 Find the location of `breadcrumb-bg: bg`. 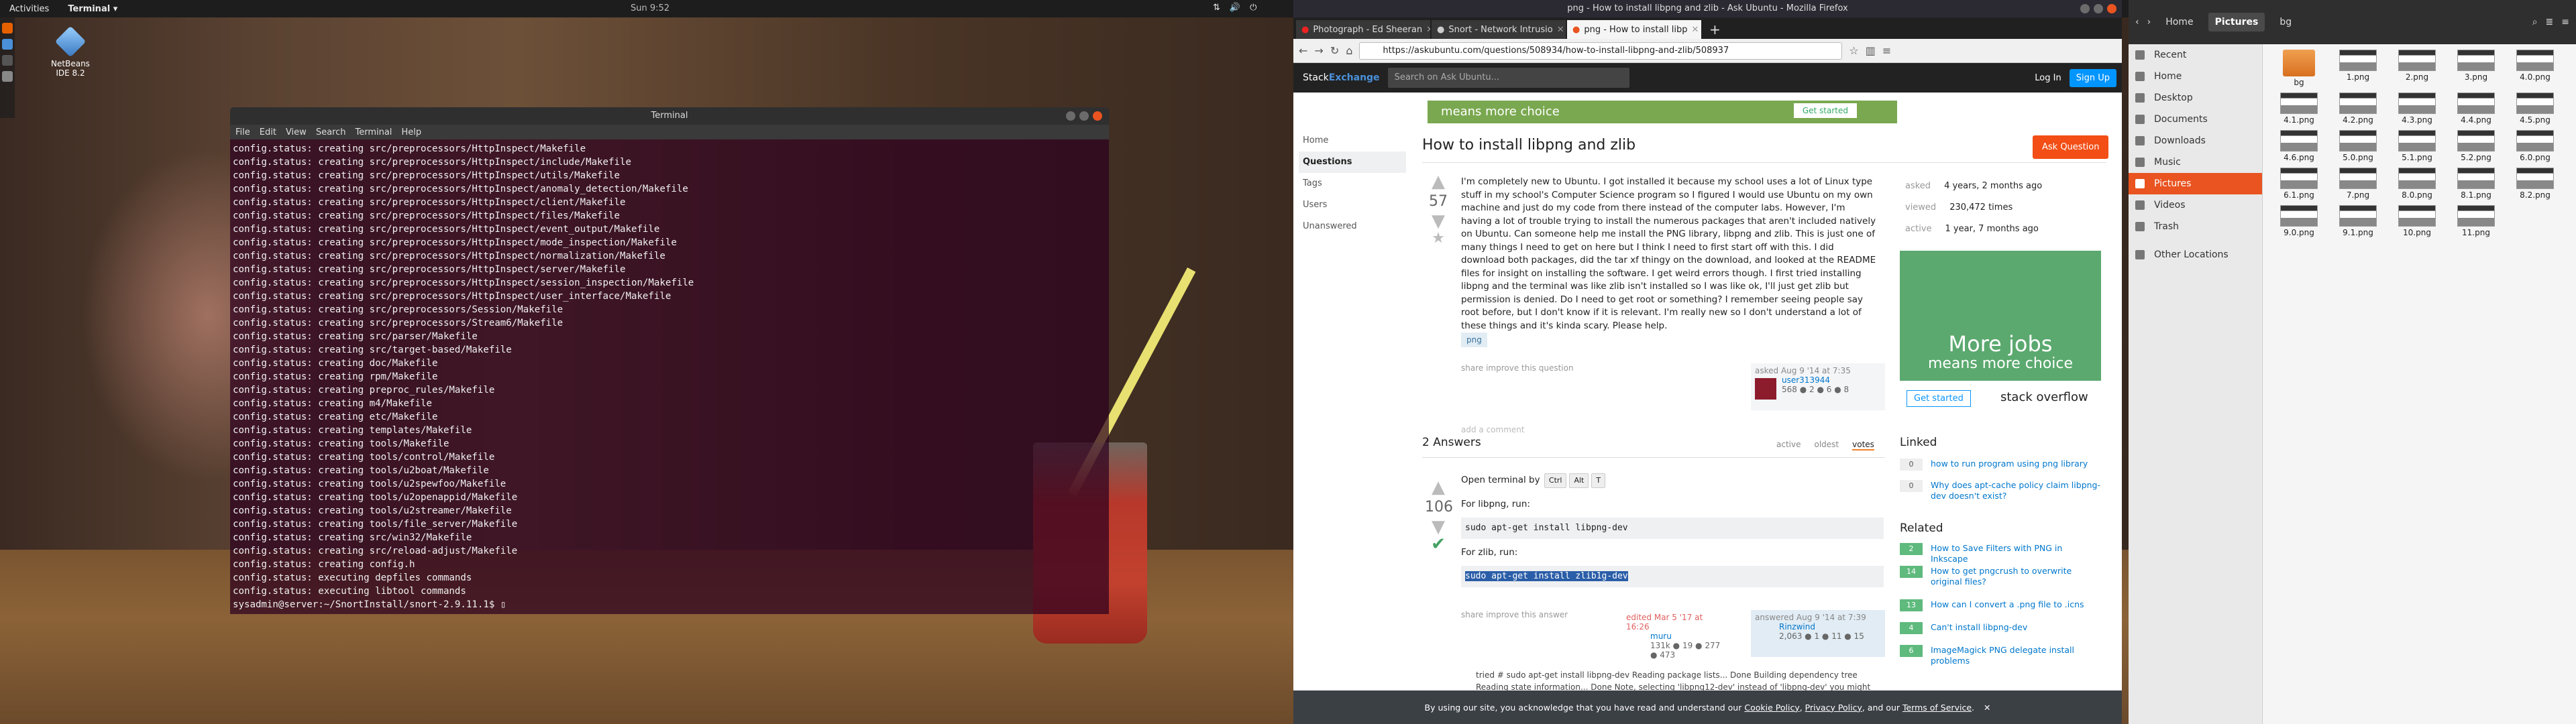

breadcrumb-bg: bg is located at coordinates (2285, 22).